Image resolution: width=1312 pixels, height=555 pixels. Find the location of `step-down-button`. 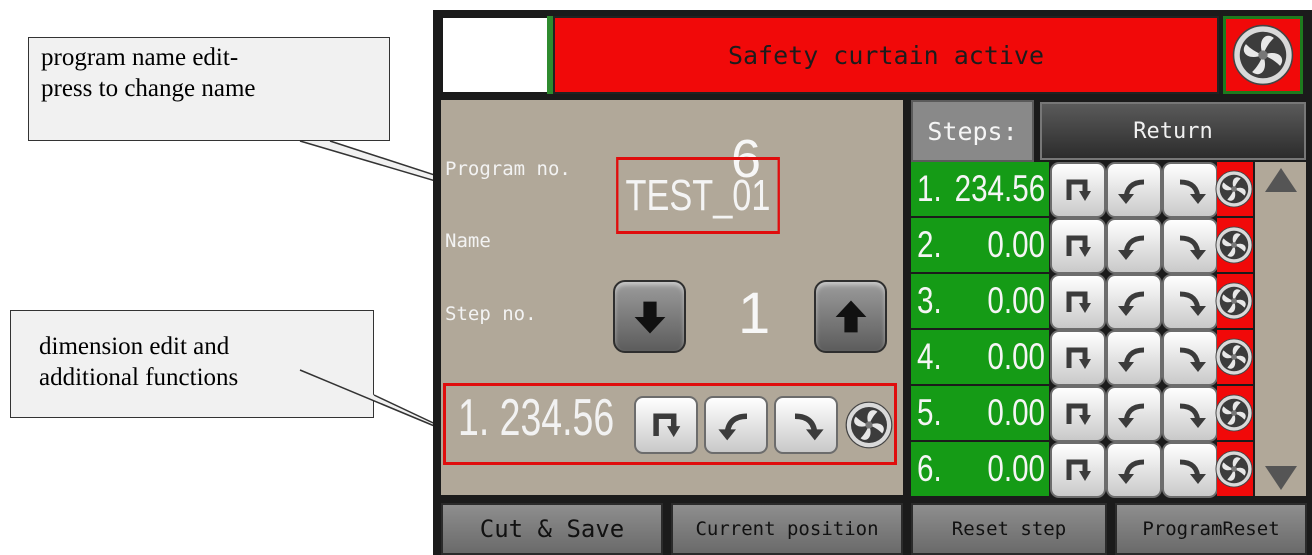

step-down-button is located at coordinates (649, 316).